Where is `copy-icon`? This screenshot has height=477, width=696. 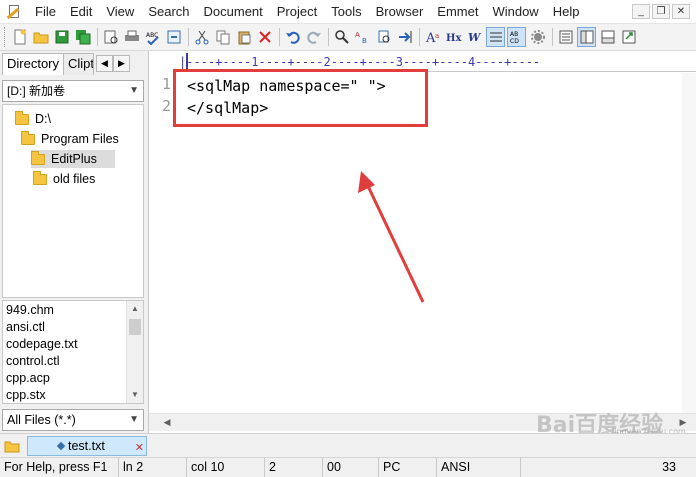 copy-icon is located at coordinates (222, 37).